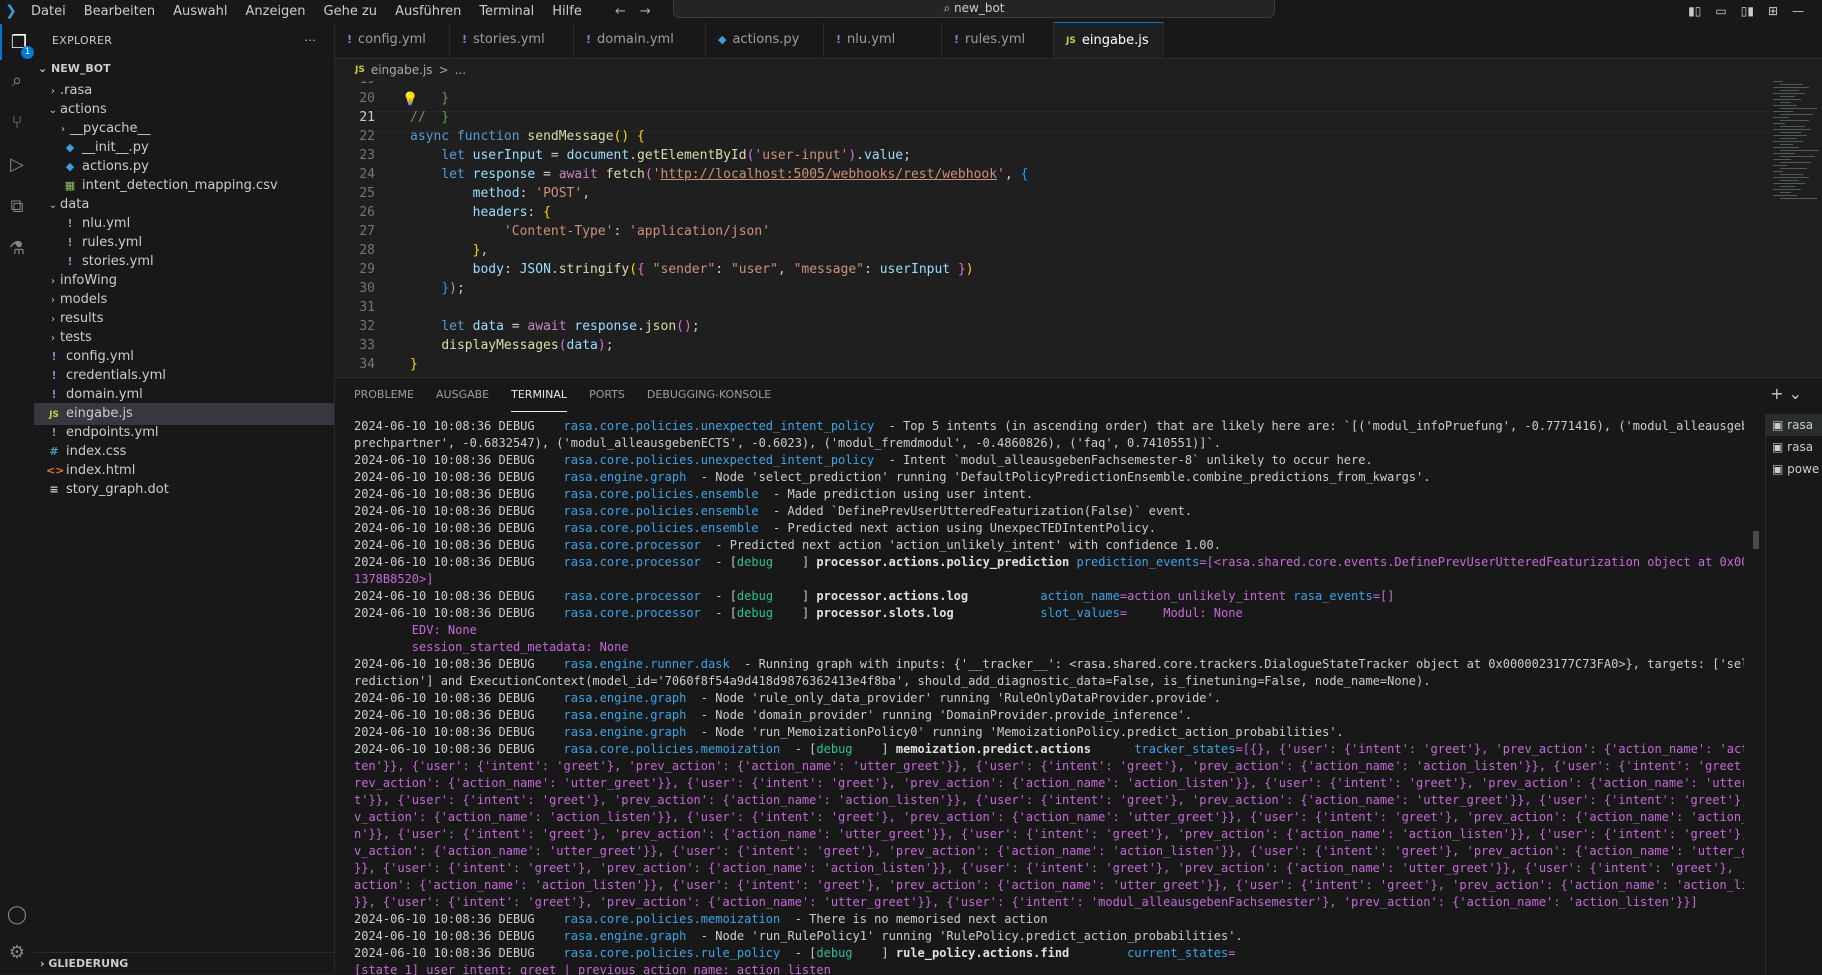 This screenshot has width=1822, height=975. I want to click on explorer-badge: 1, so click(27, 52).